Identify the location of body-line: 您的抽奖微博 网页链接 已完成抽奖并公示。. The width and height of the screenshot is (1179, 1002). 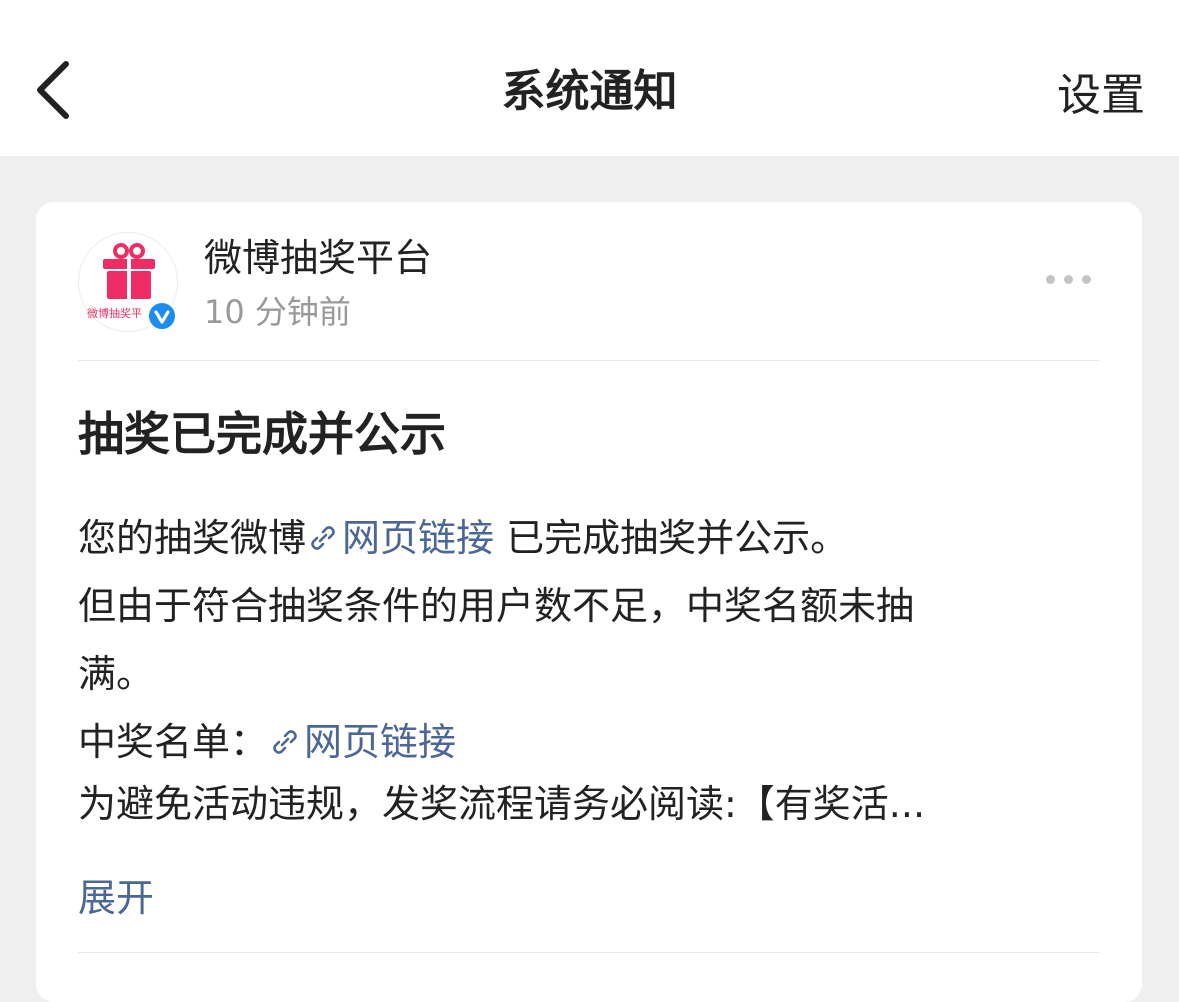
(463, 538).